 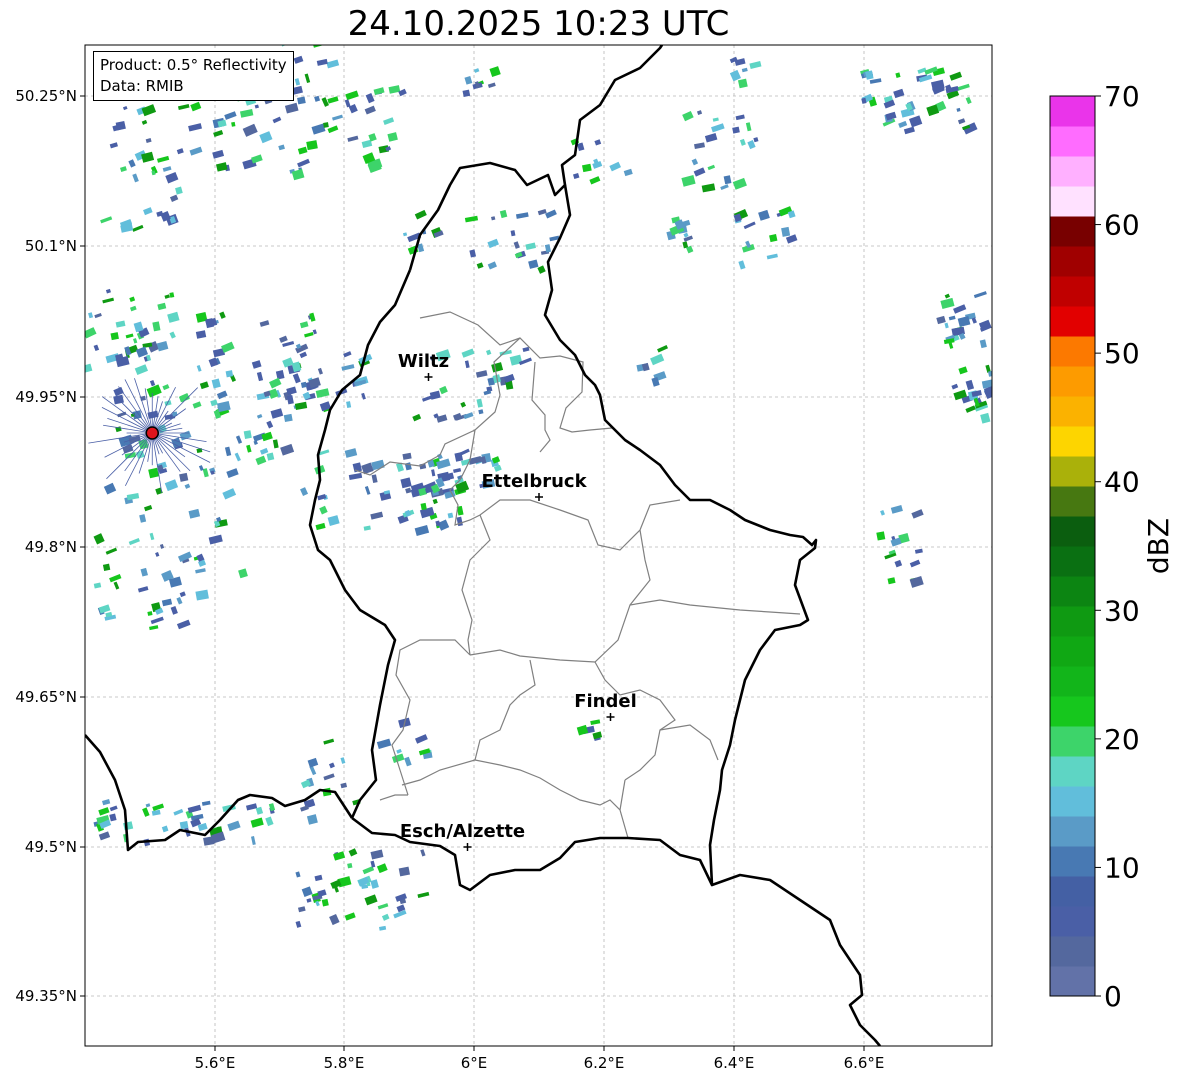 I want to click on colorbar-label: dBZ, so click(x=1158, y=546).